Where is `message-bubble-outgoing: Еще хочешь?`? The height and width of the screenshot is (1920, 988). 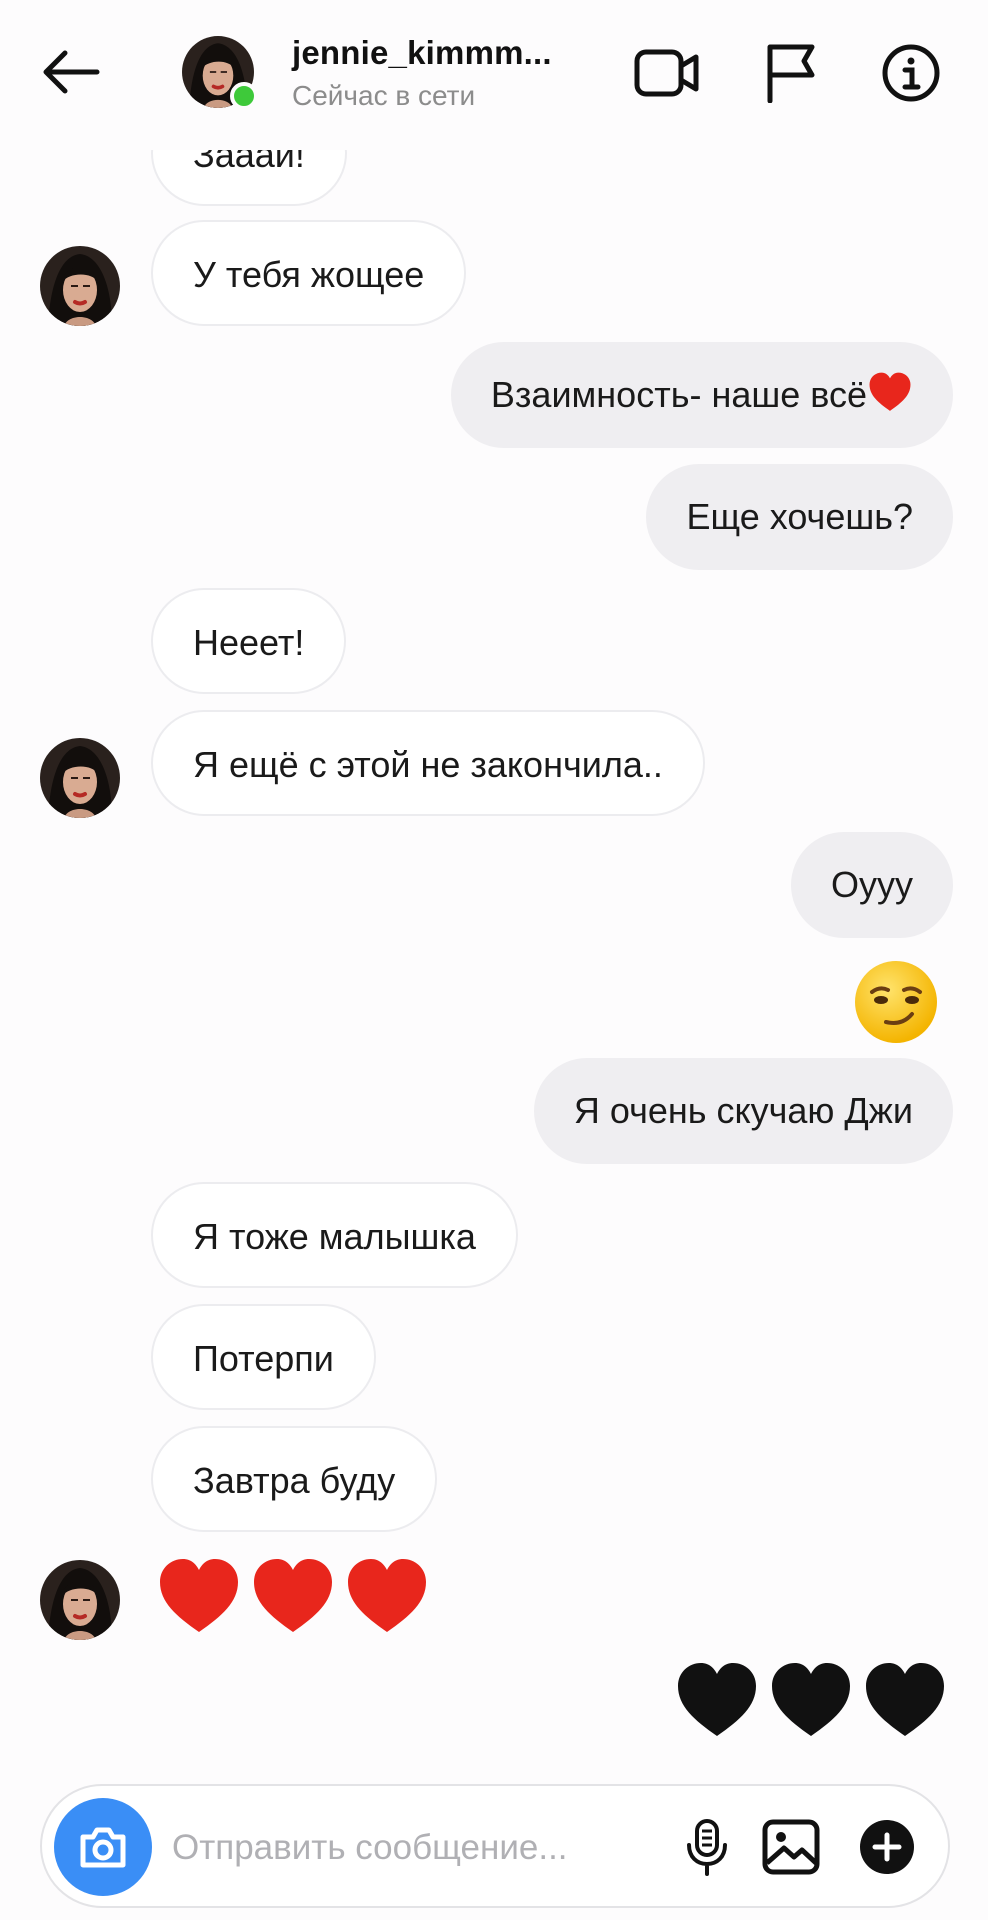 message-bubble-outgoing: Еще хочешь? is located at coordinates (799, 517).